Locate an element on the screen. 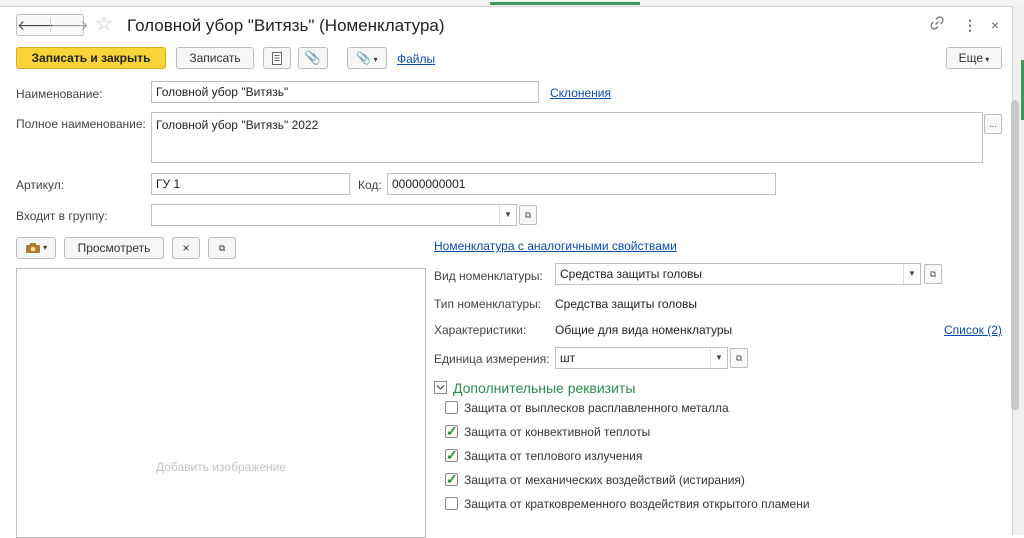  full-name-label: Полное наименование: is located at coordinates (81, 124).